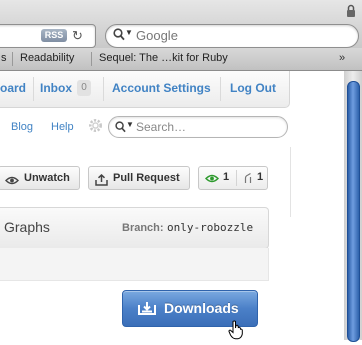  Describe the element at coordinates (147, 309) in the screenshot. I see `download-box-icon` at that location.